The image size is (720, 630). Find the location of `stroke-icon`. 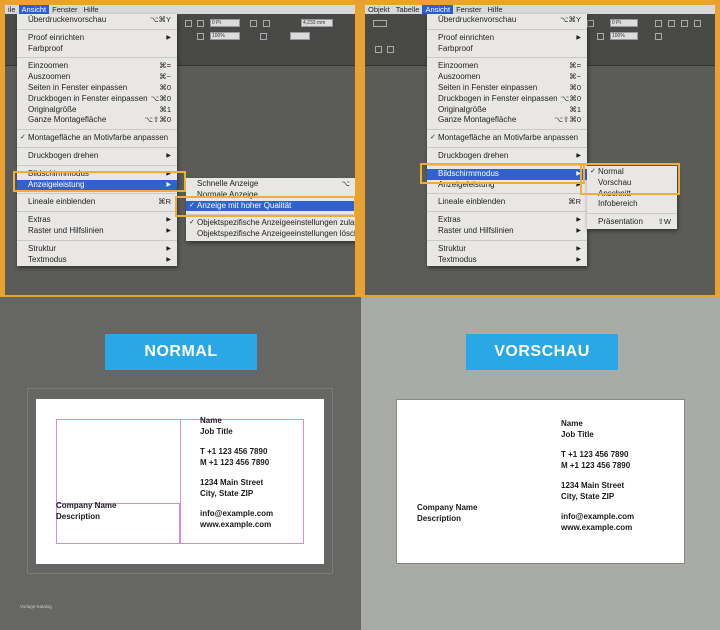

stroke-icon is located at coordinates (188, 23).